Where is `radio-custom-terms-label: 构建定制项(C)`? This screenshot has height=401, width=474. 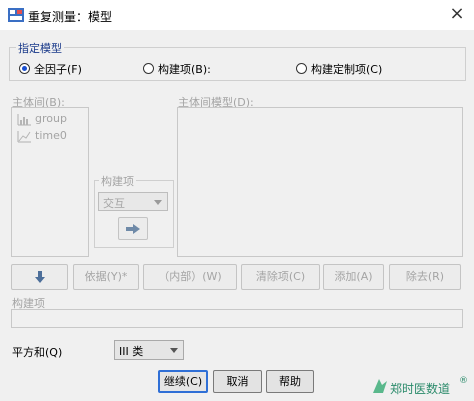
radio-custom-terms-label: 构建定制项(C) is located at coordinates (346, 69).